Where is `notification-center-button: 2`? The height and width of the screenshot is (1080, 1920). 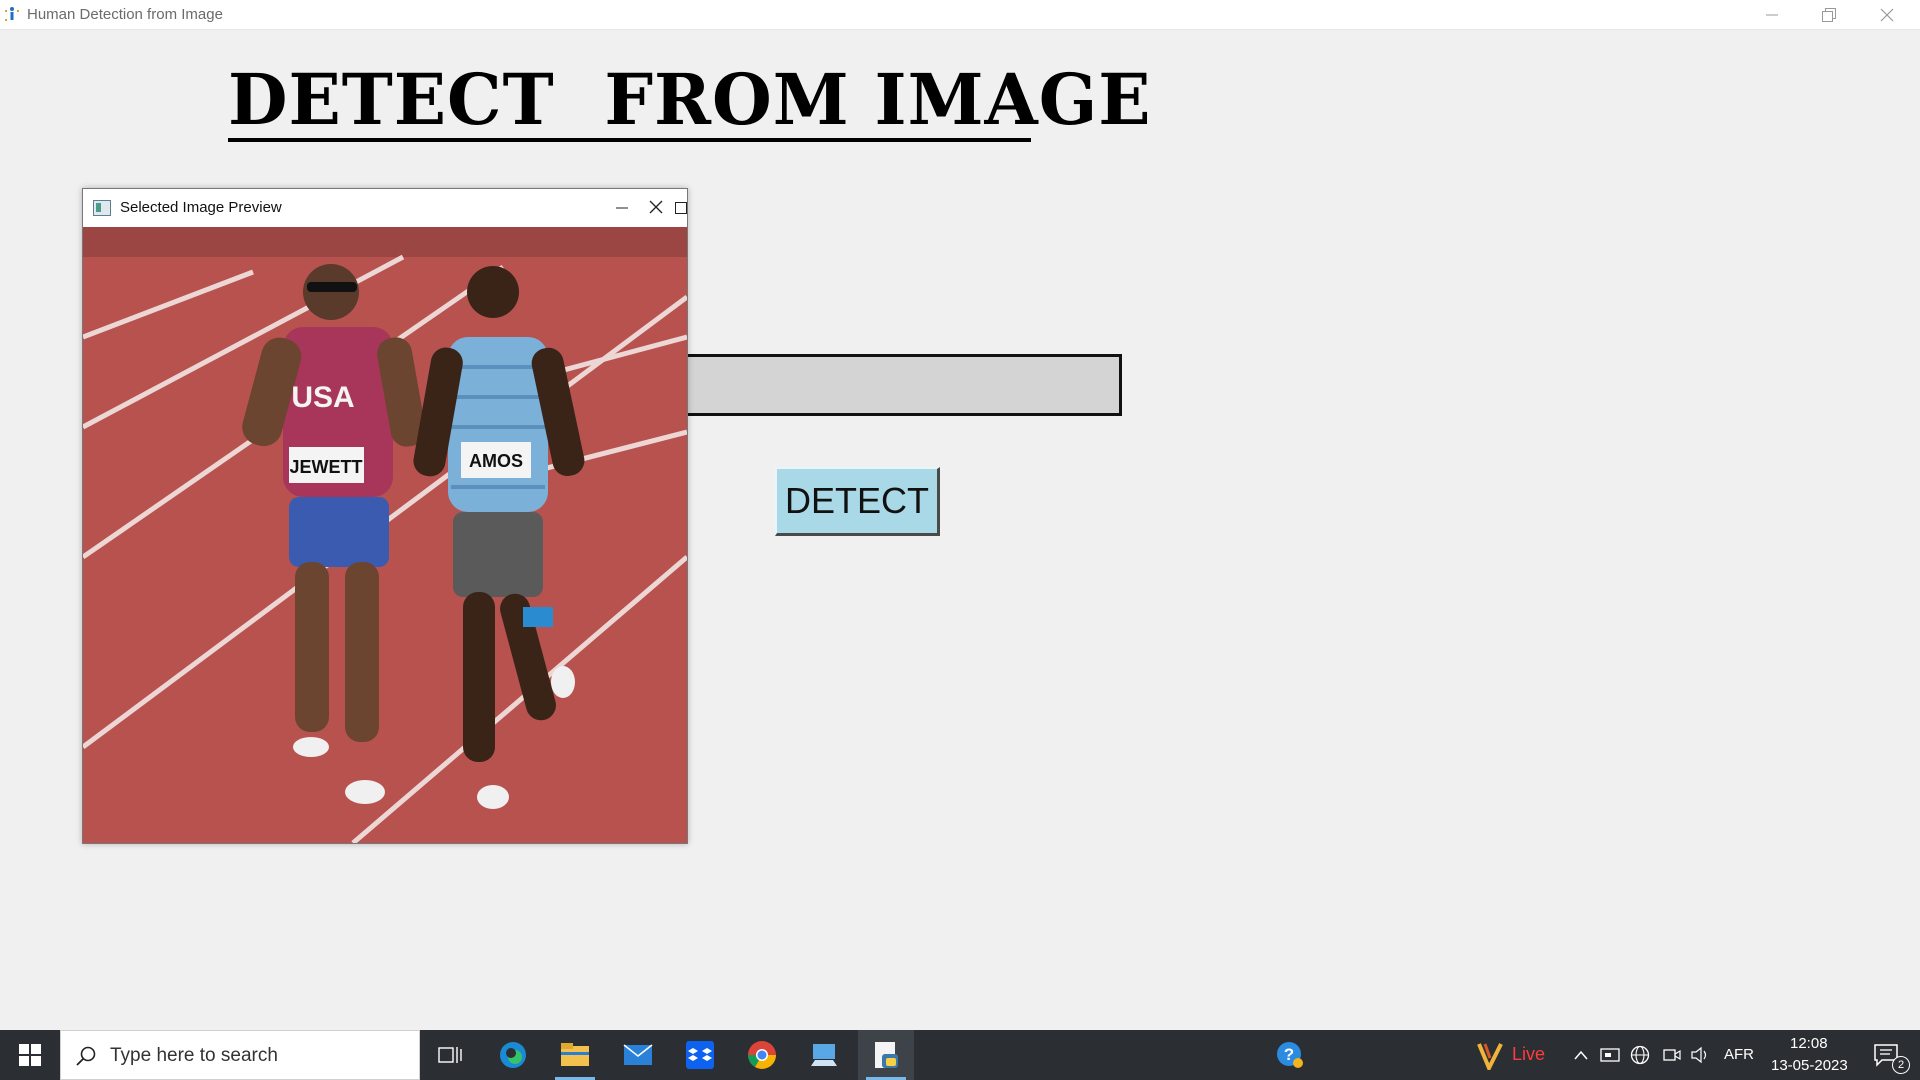 notification-center-button: 2 is located at coordinates (1887, 1055).